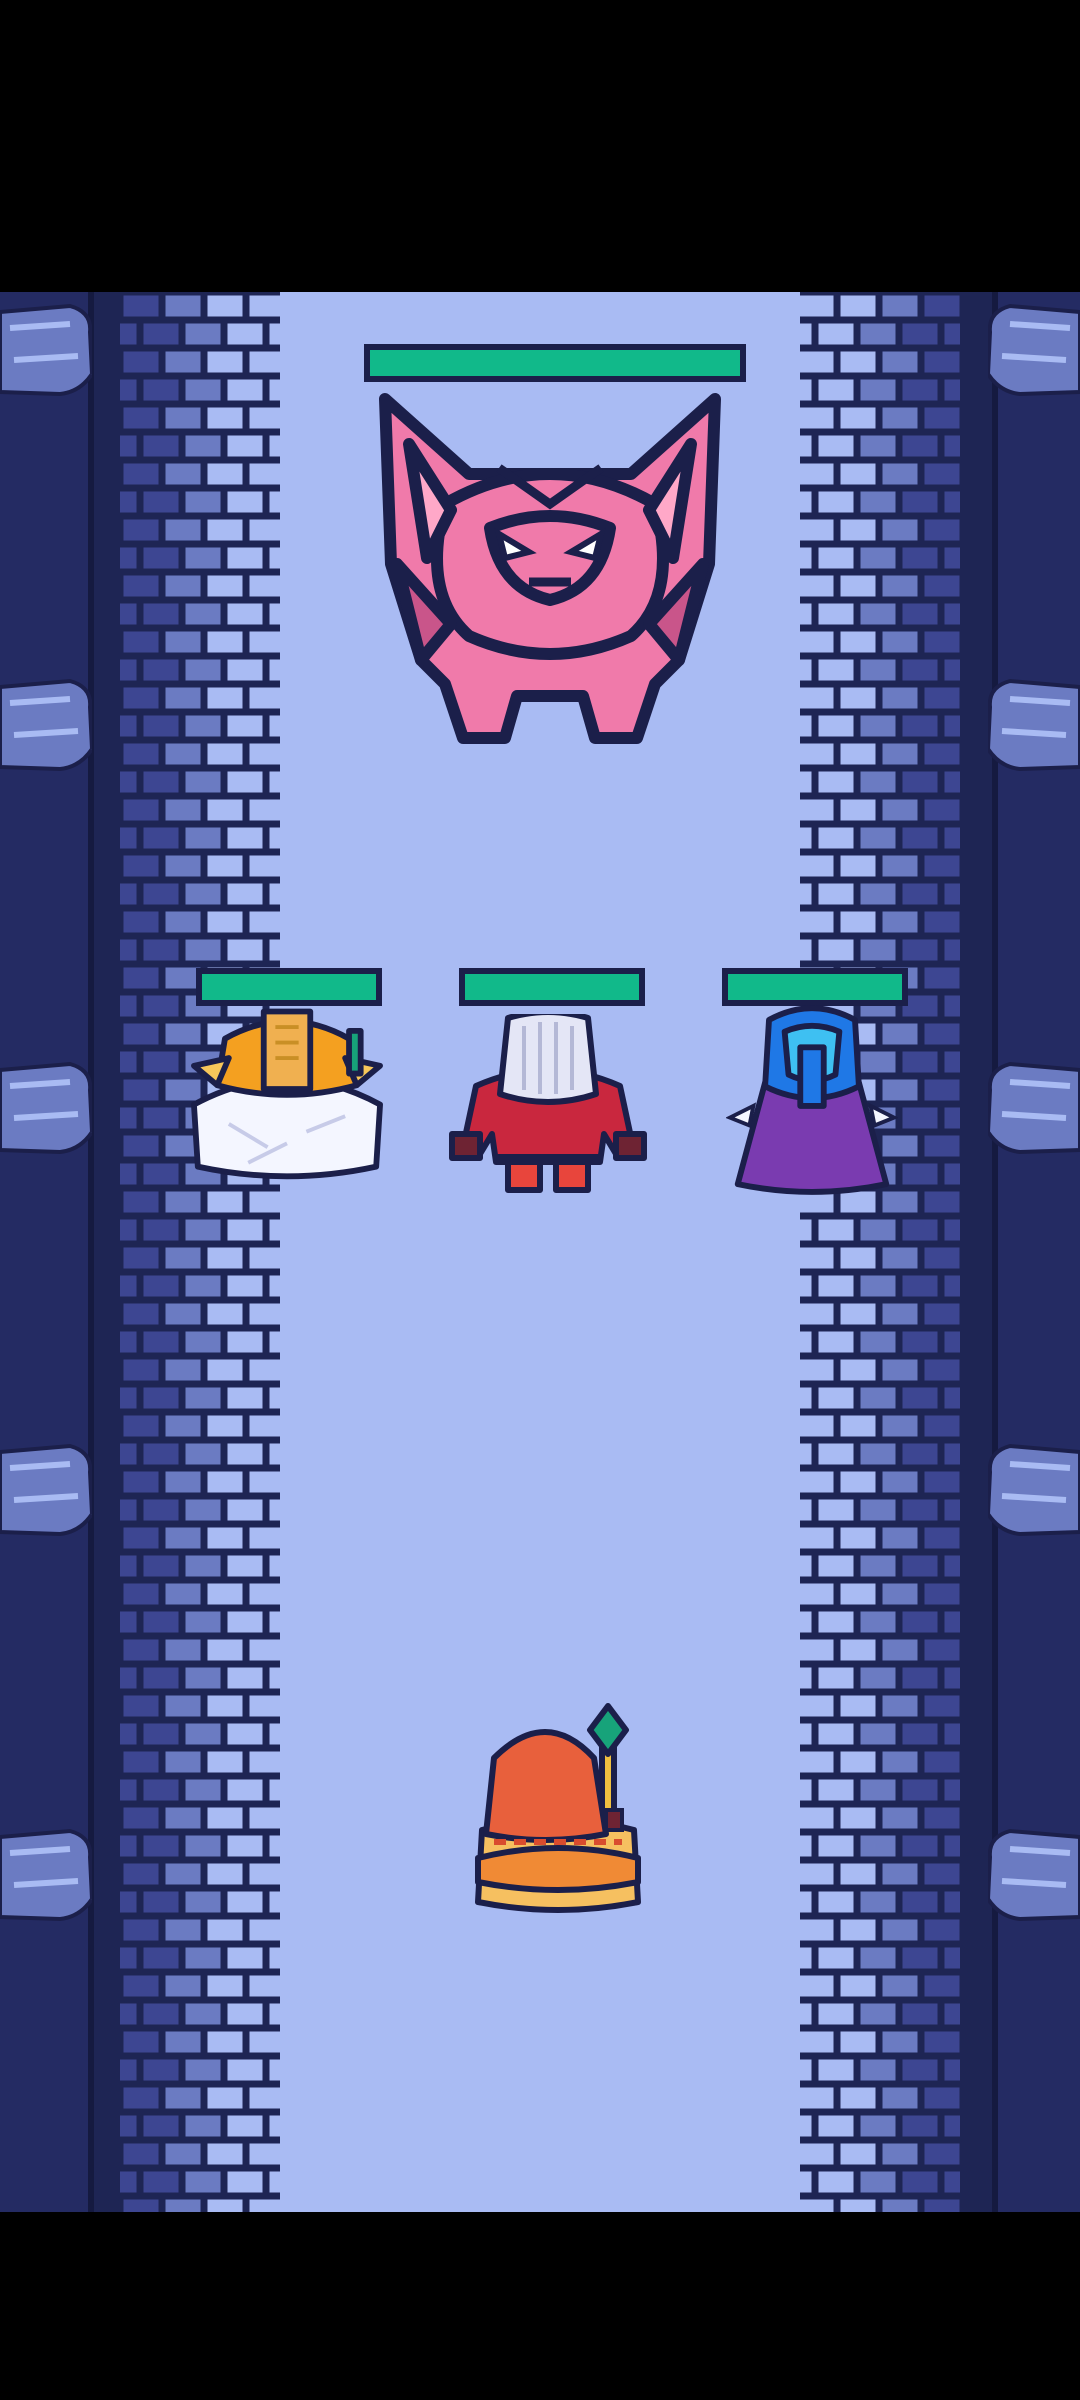  What do you see at coordinates (548, 1106) in the screenshot?
I see `party-warrior-icon` at bounding box center [548, 1106].